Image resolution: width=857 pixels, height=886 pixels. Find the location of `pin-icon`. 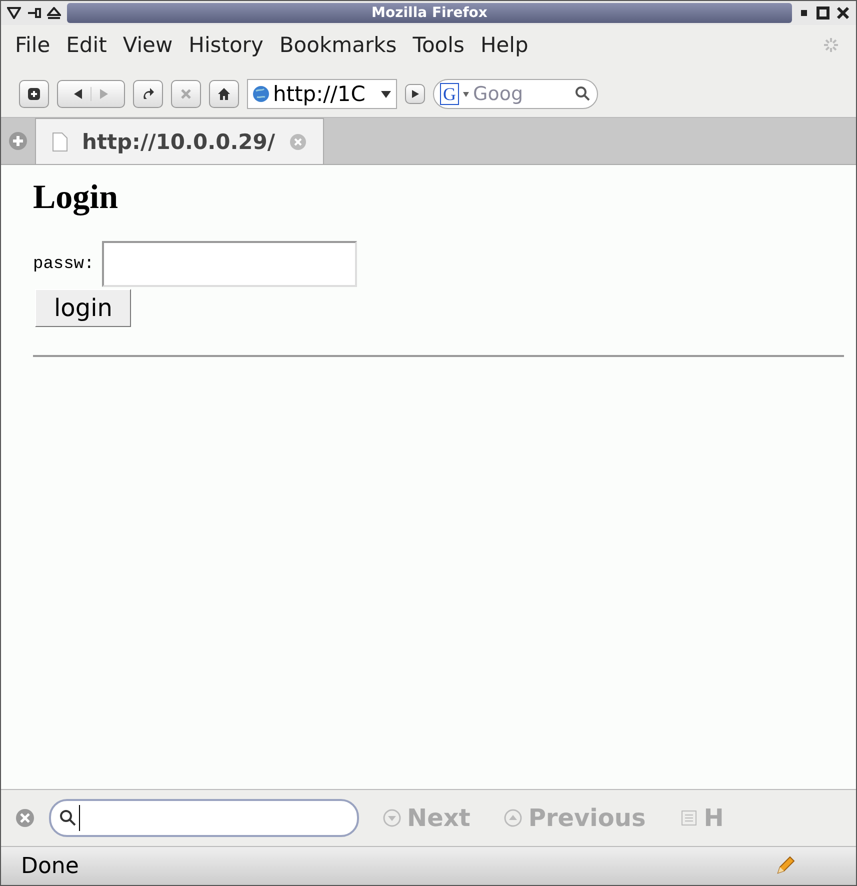

pin-icon is located at coordinates (34, 13).